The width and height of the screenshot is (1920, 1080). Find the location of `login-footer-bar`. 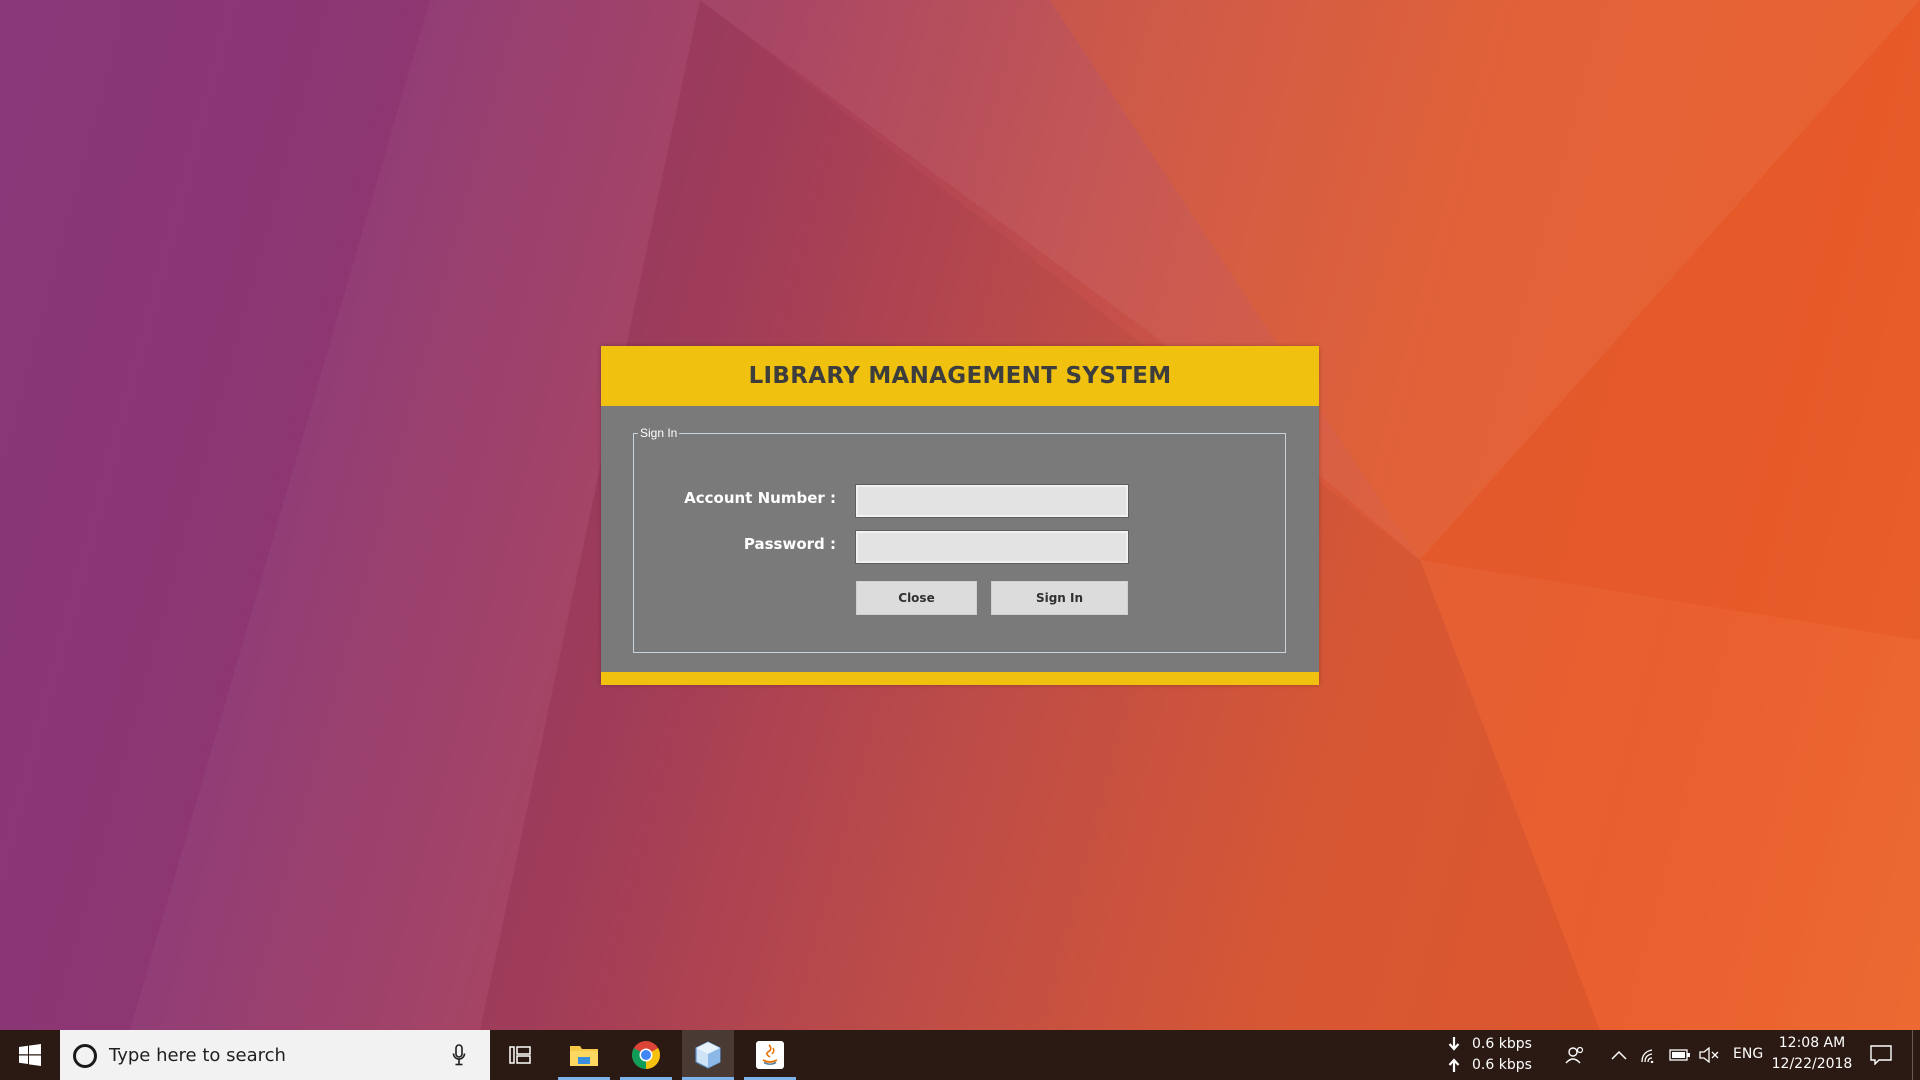

login-footer-bar is located at coordinates (960, 678).